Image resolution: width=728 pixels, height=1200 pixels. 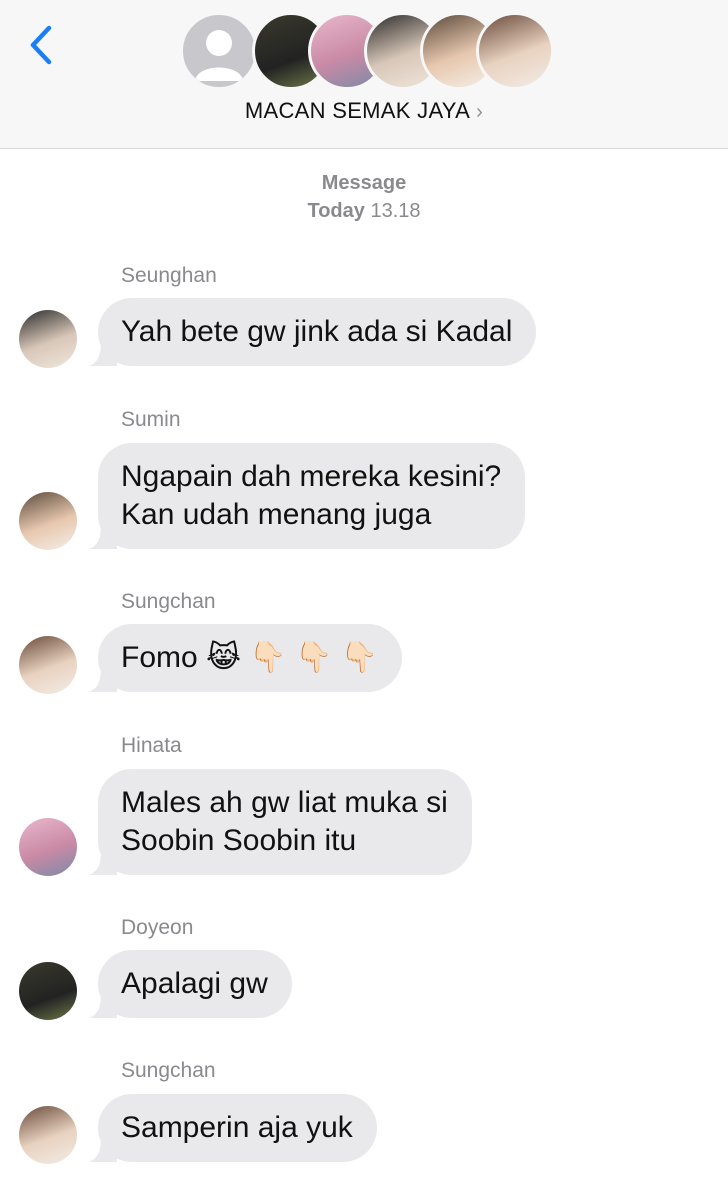 I want to click on message-bubble: Fomo 😹 👇🏻 👇🏻 👇🏻, so click(x=246, y=658).